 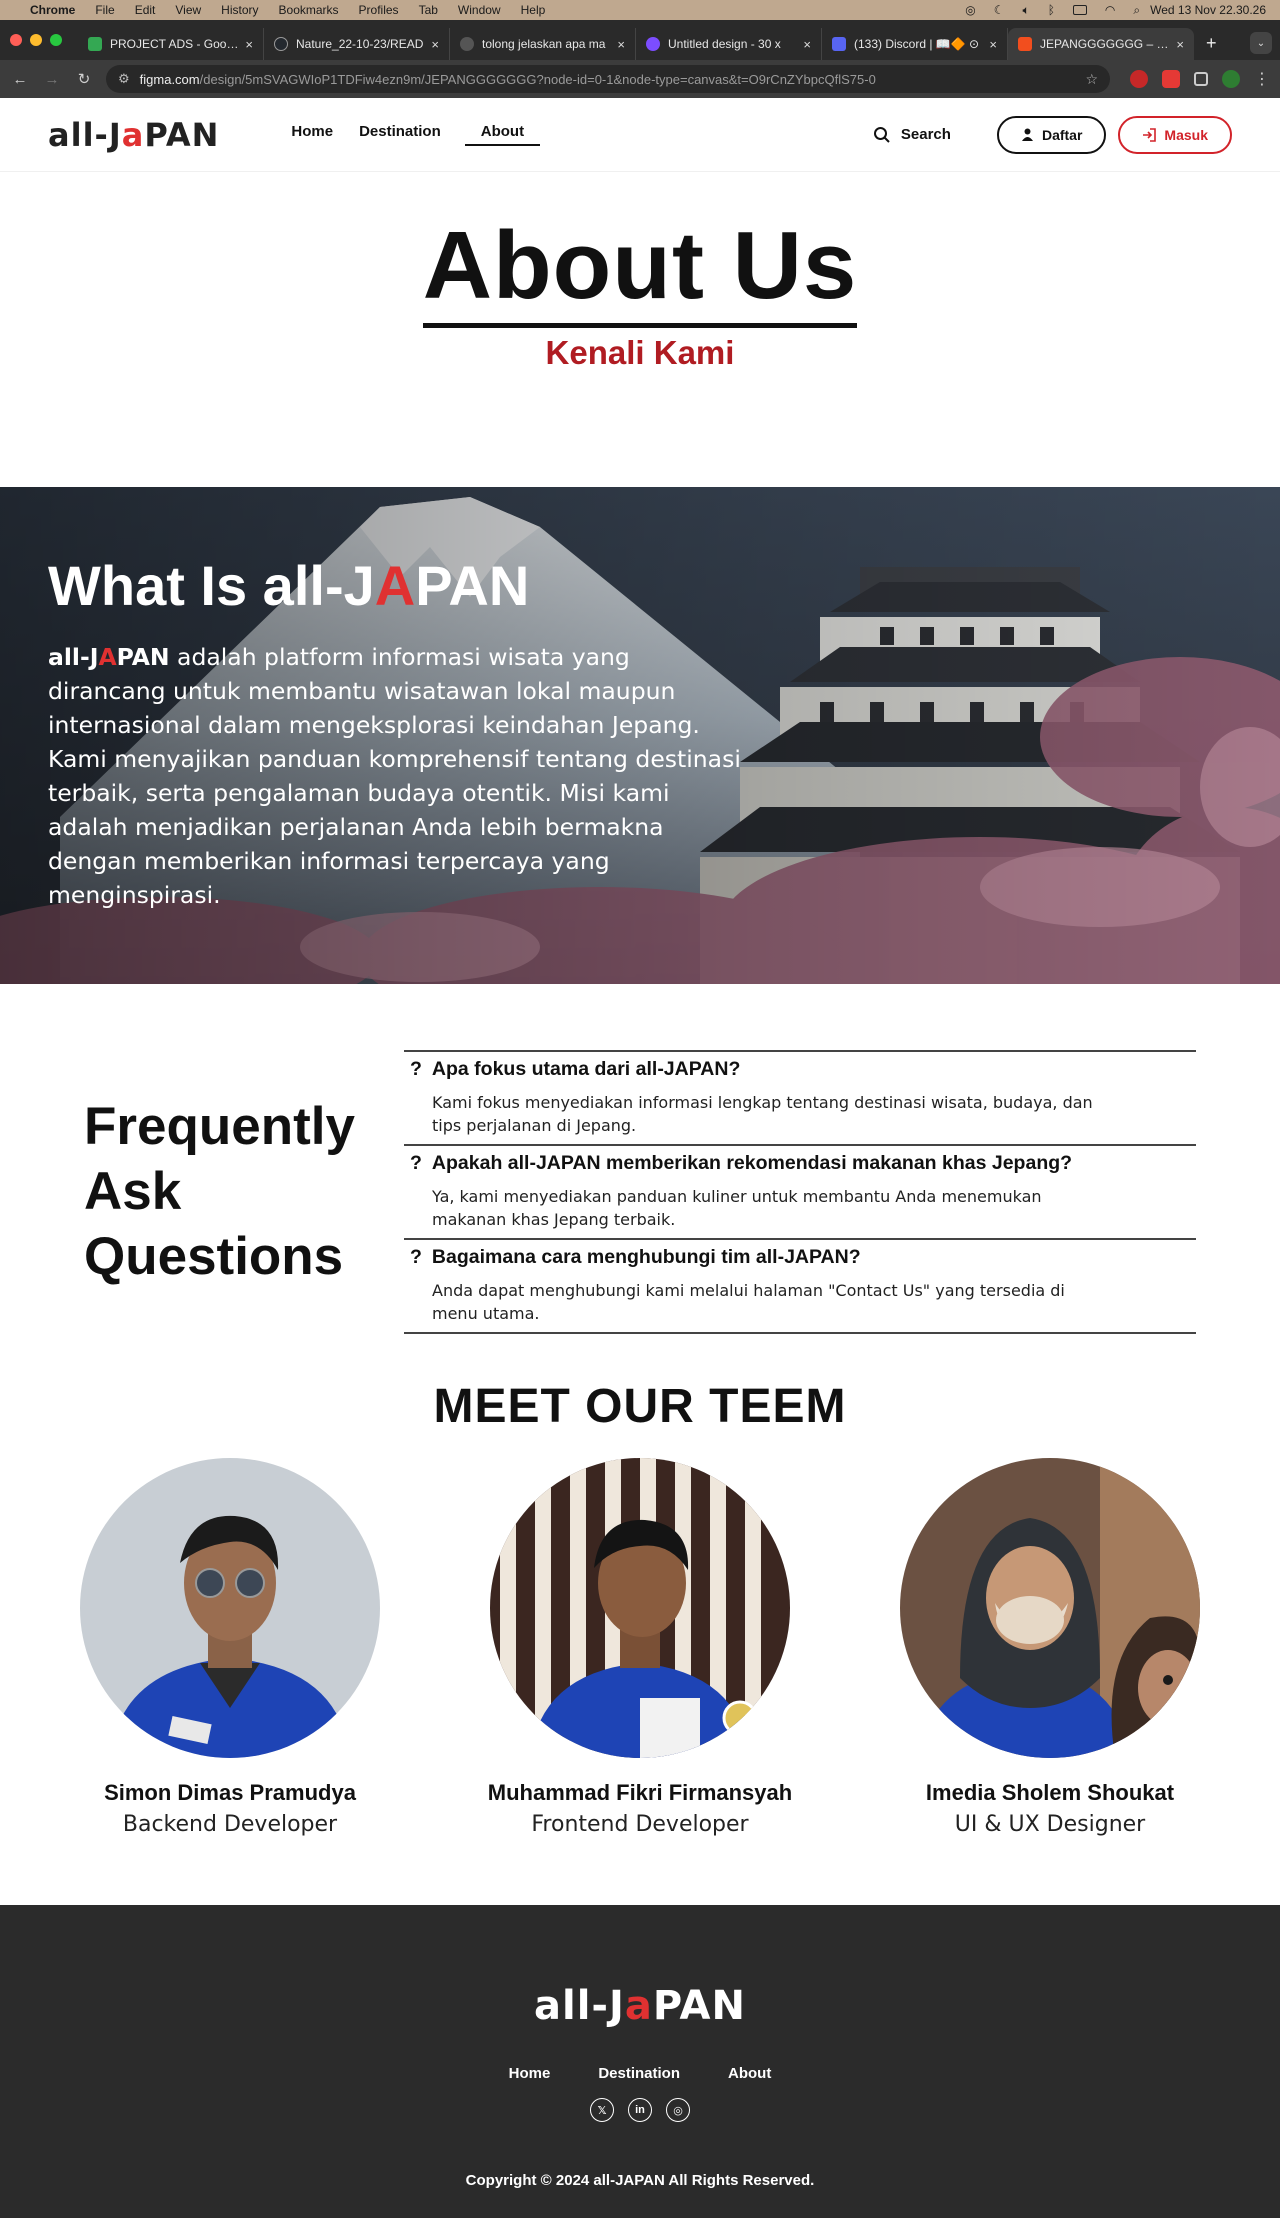 What do you see at coordinates (1079, 10) in the screenshot?
I see `battery-icon` at bounding box center [1079, 10].